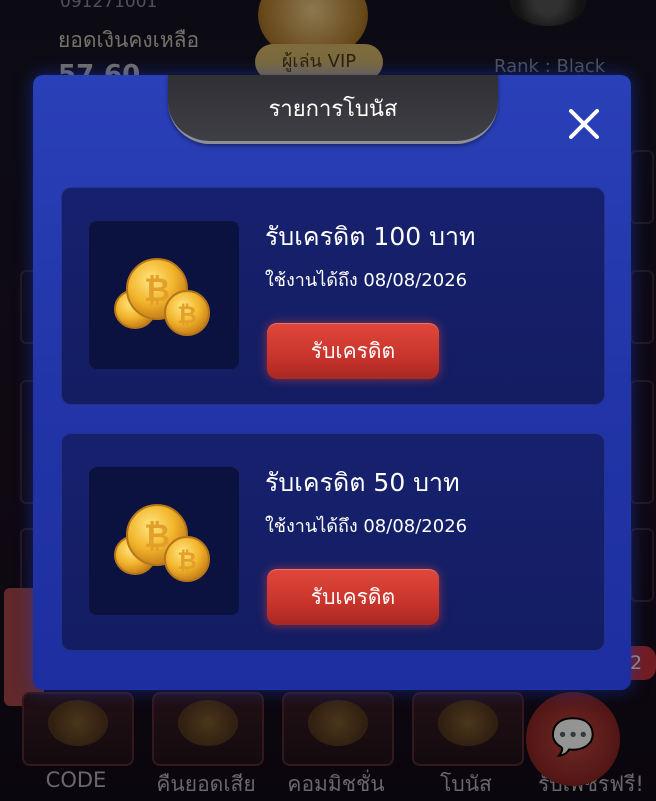  I want to click on modal-title: รายการโบนัส, so click(333, 109).